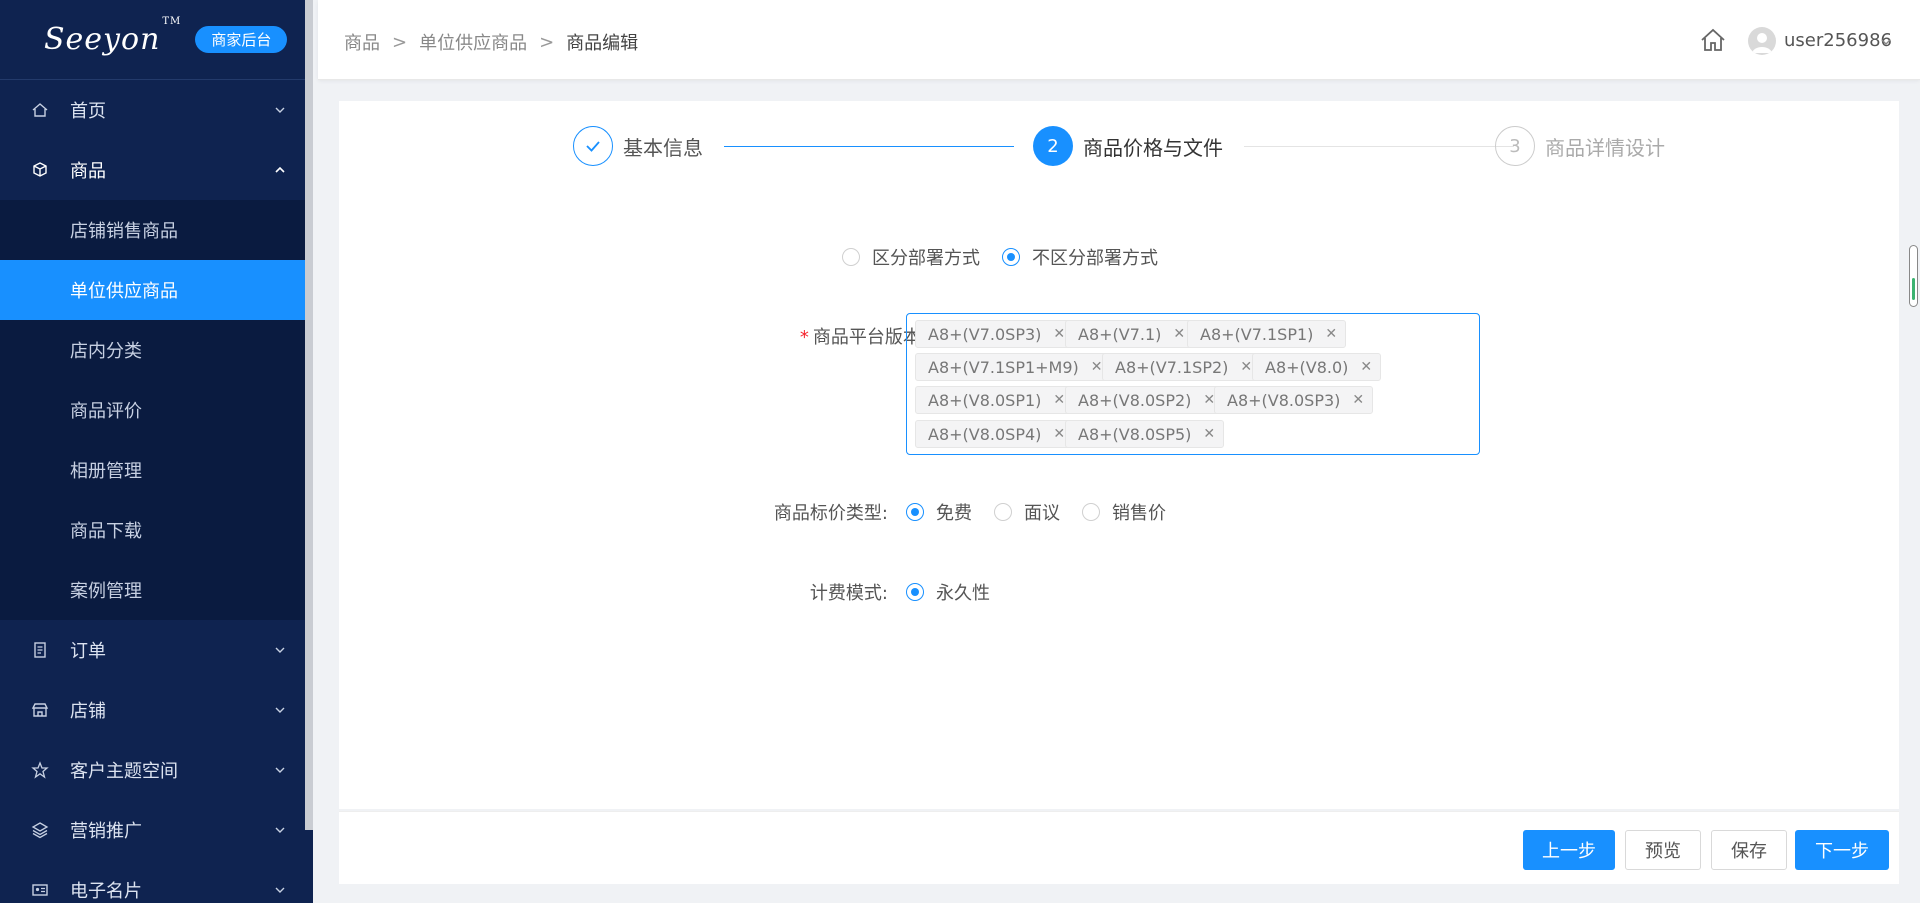 The height and width of the screenshot is (903, 1920). I want to click on platform-tag: A8+(V8.0SP4) ✕, so click(995, 434).